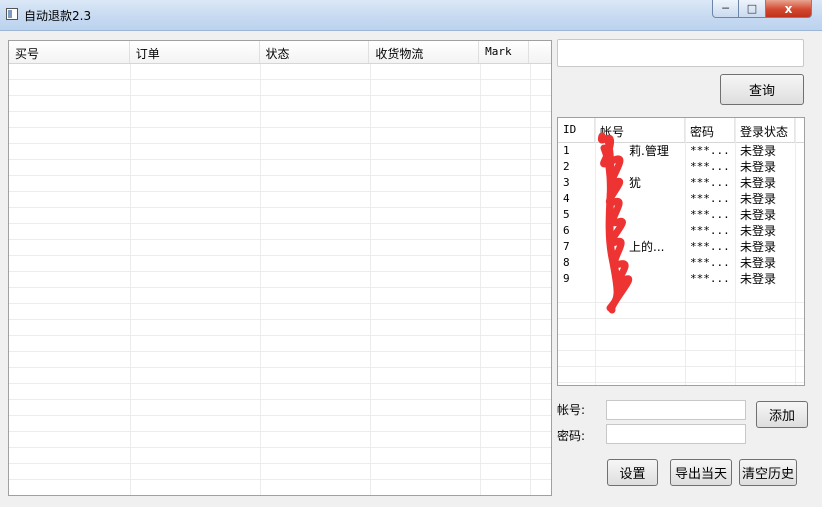 The height and width of the screenshot is (507, 822). What do you see at coordinates (615, 223) in the screenshot?
I see `redaction-scribble` at bounding box center [615, 223].